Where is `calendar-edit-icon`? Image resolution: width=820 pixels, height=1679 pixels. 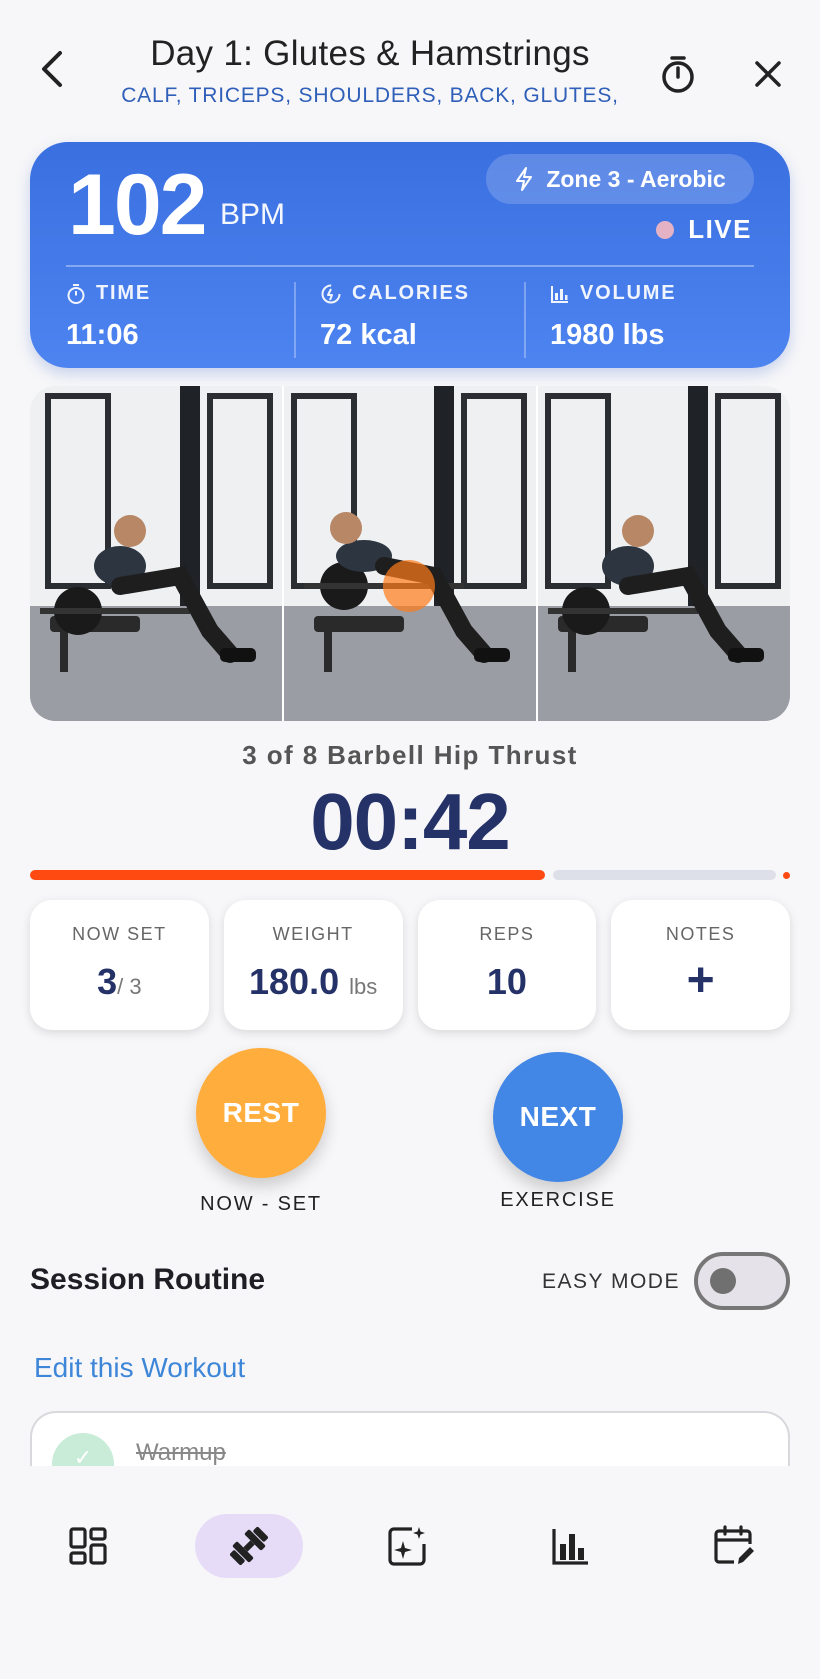
calendar-edit-icon is located at coordinates (734, 1544).